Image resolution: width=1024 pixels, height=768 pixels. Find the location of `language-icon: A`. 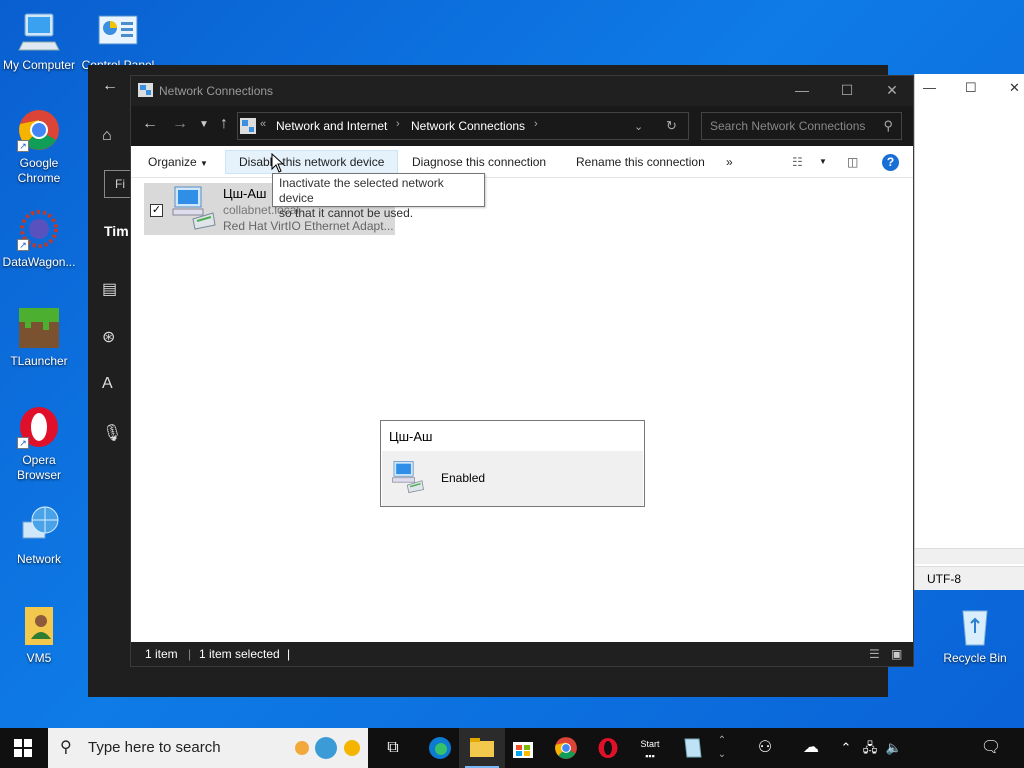

language-icon: A is located at coordinates (107, 384).